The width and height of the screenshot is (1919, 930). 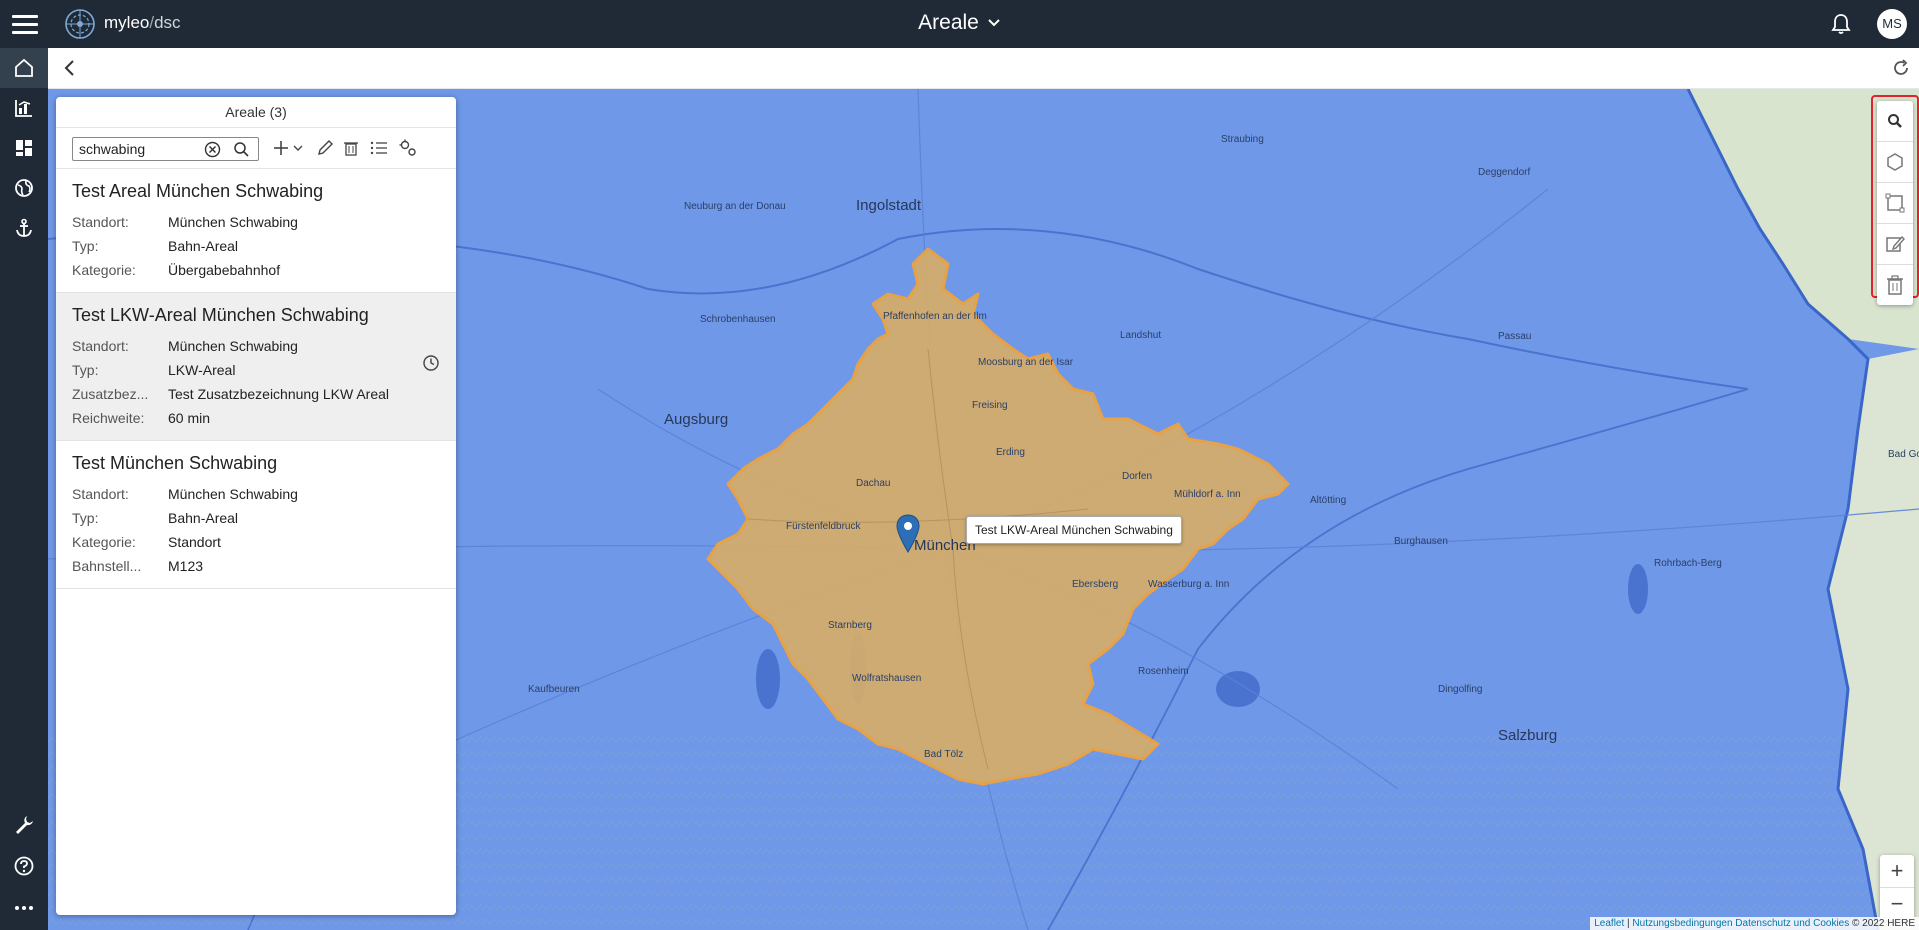 I want to click on edit-button, so click(x=325, y=148).